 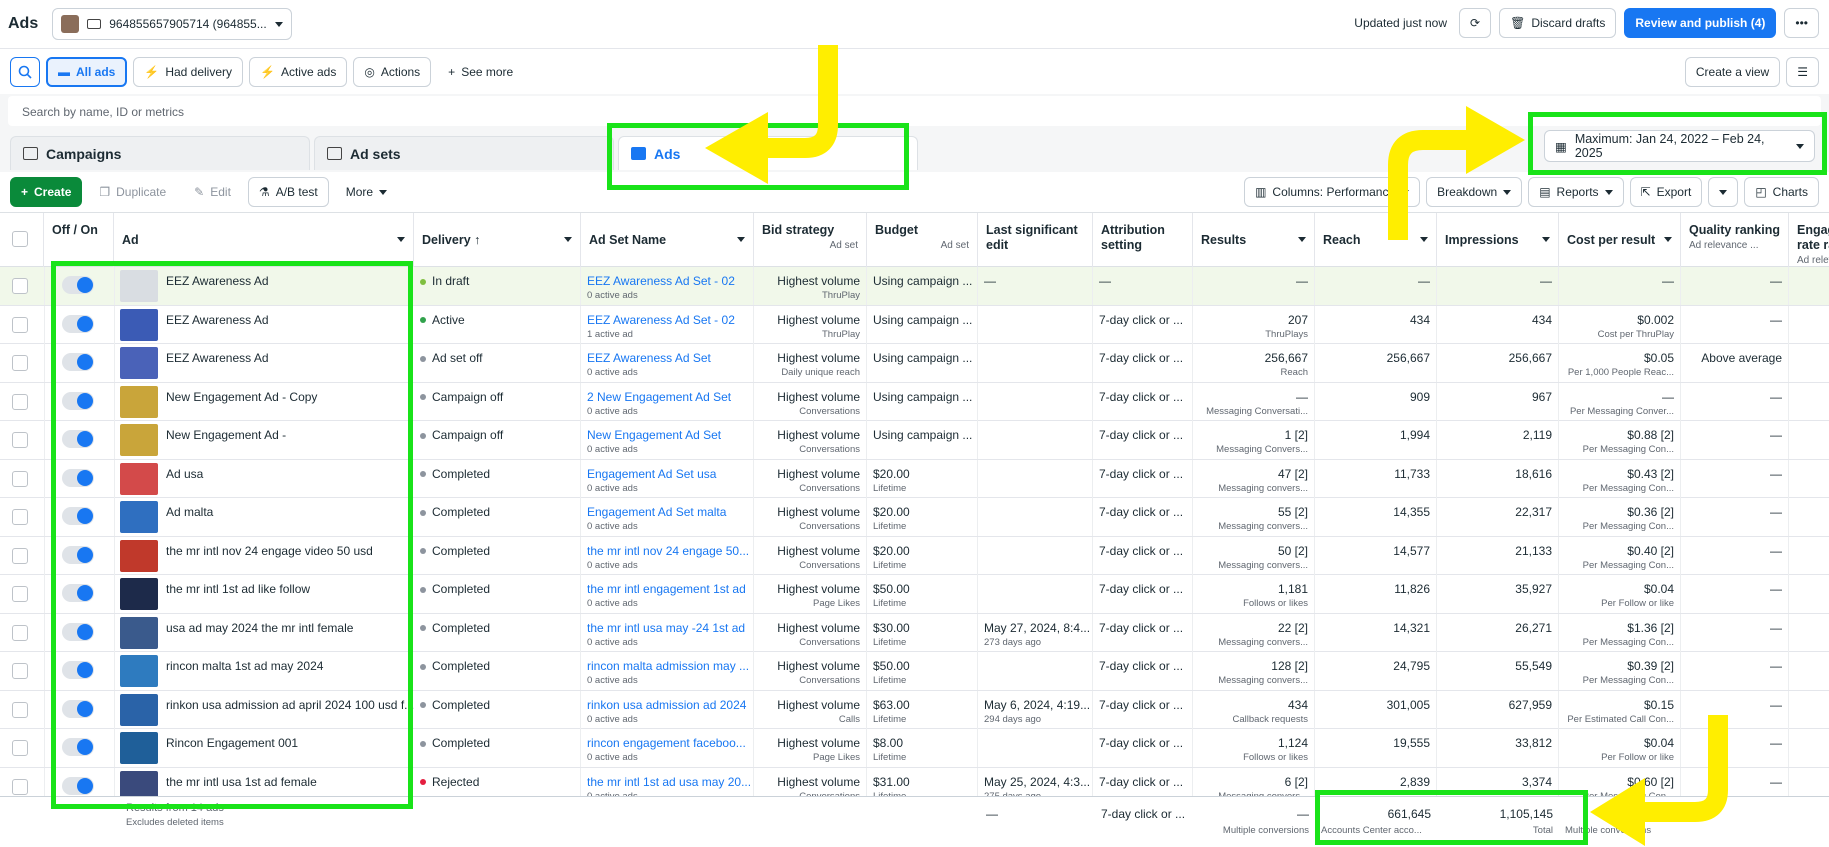 What do you see at coordinates (1429, 185) in the screenshot?
I see `arrow-to-date-range` at bounding box center [1429, 185].